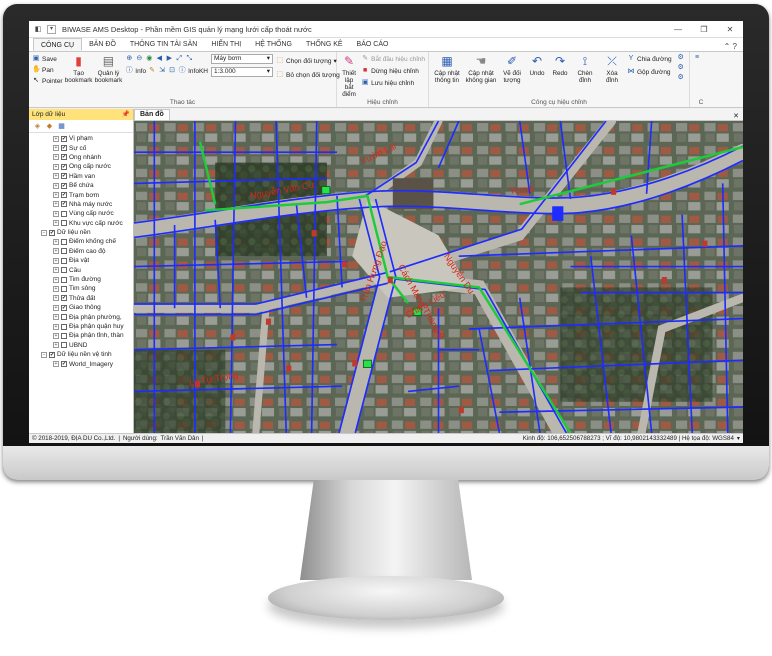 Image resolution: width=772 pixels, height=656 pixels. I want to click on globe-icon: ◉, so click(149, 59).